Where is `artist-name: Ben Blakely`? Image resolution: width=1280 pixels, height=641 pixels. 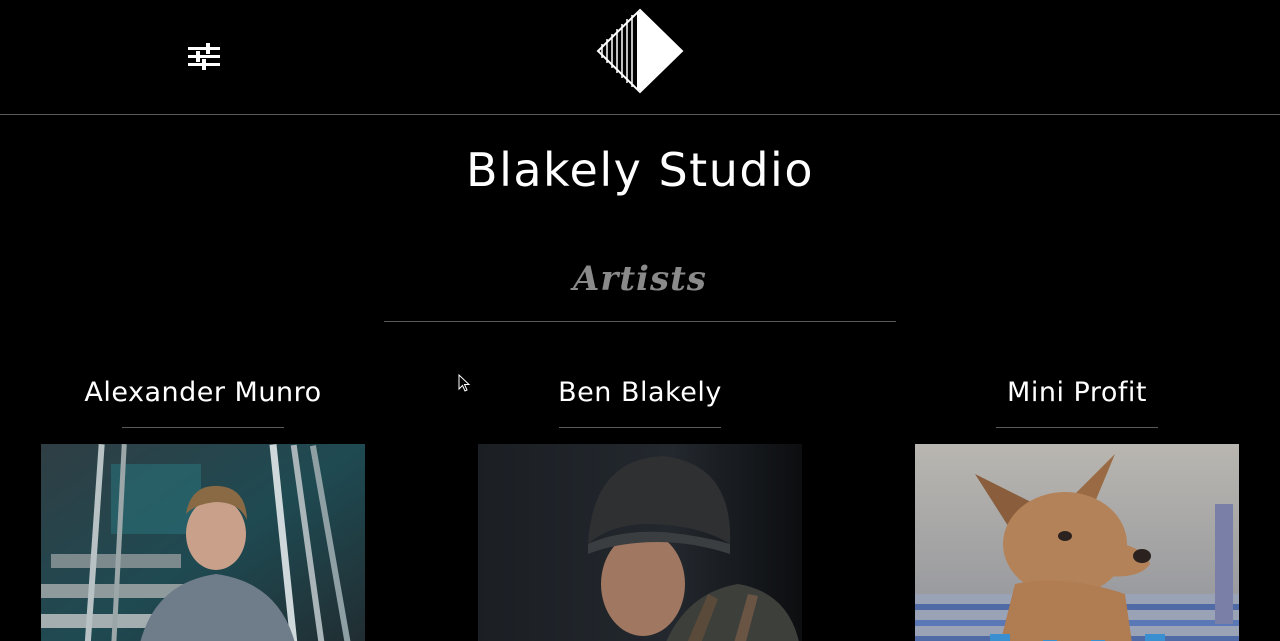 artist-name: Ben Blakely is located at coordinates (640, 393).